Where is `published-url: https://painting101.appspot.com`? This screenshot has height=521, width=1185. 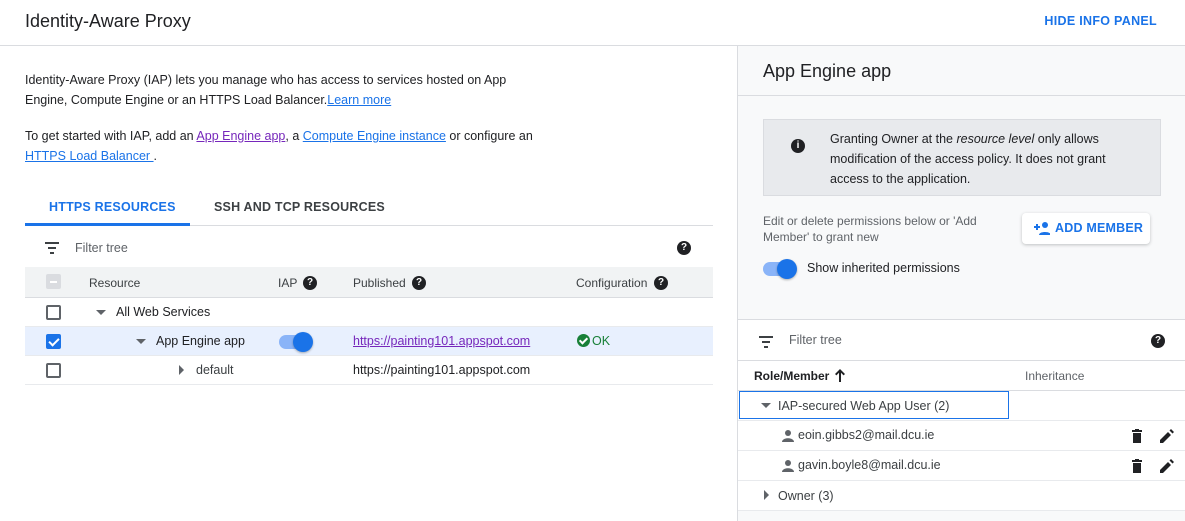 published-url: https://painting101.appspot.com is located at coordinates (442, 370).